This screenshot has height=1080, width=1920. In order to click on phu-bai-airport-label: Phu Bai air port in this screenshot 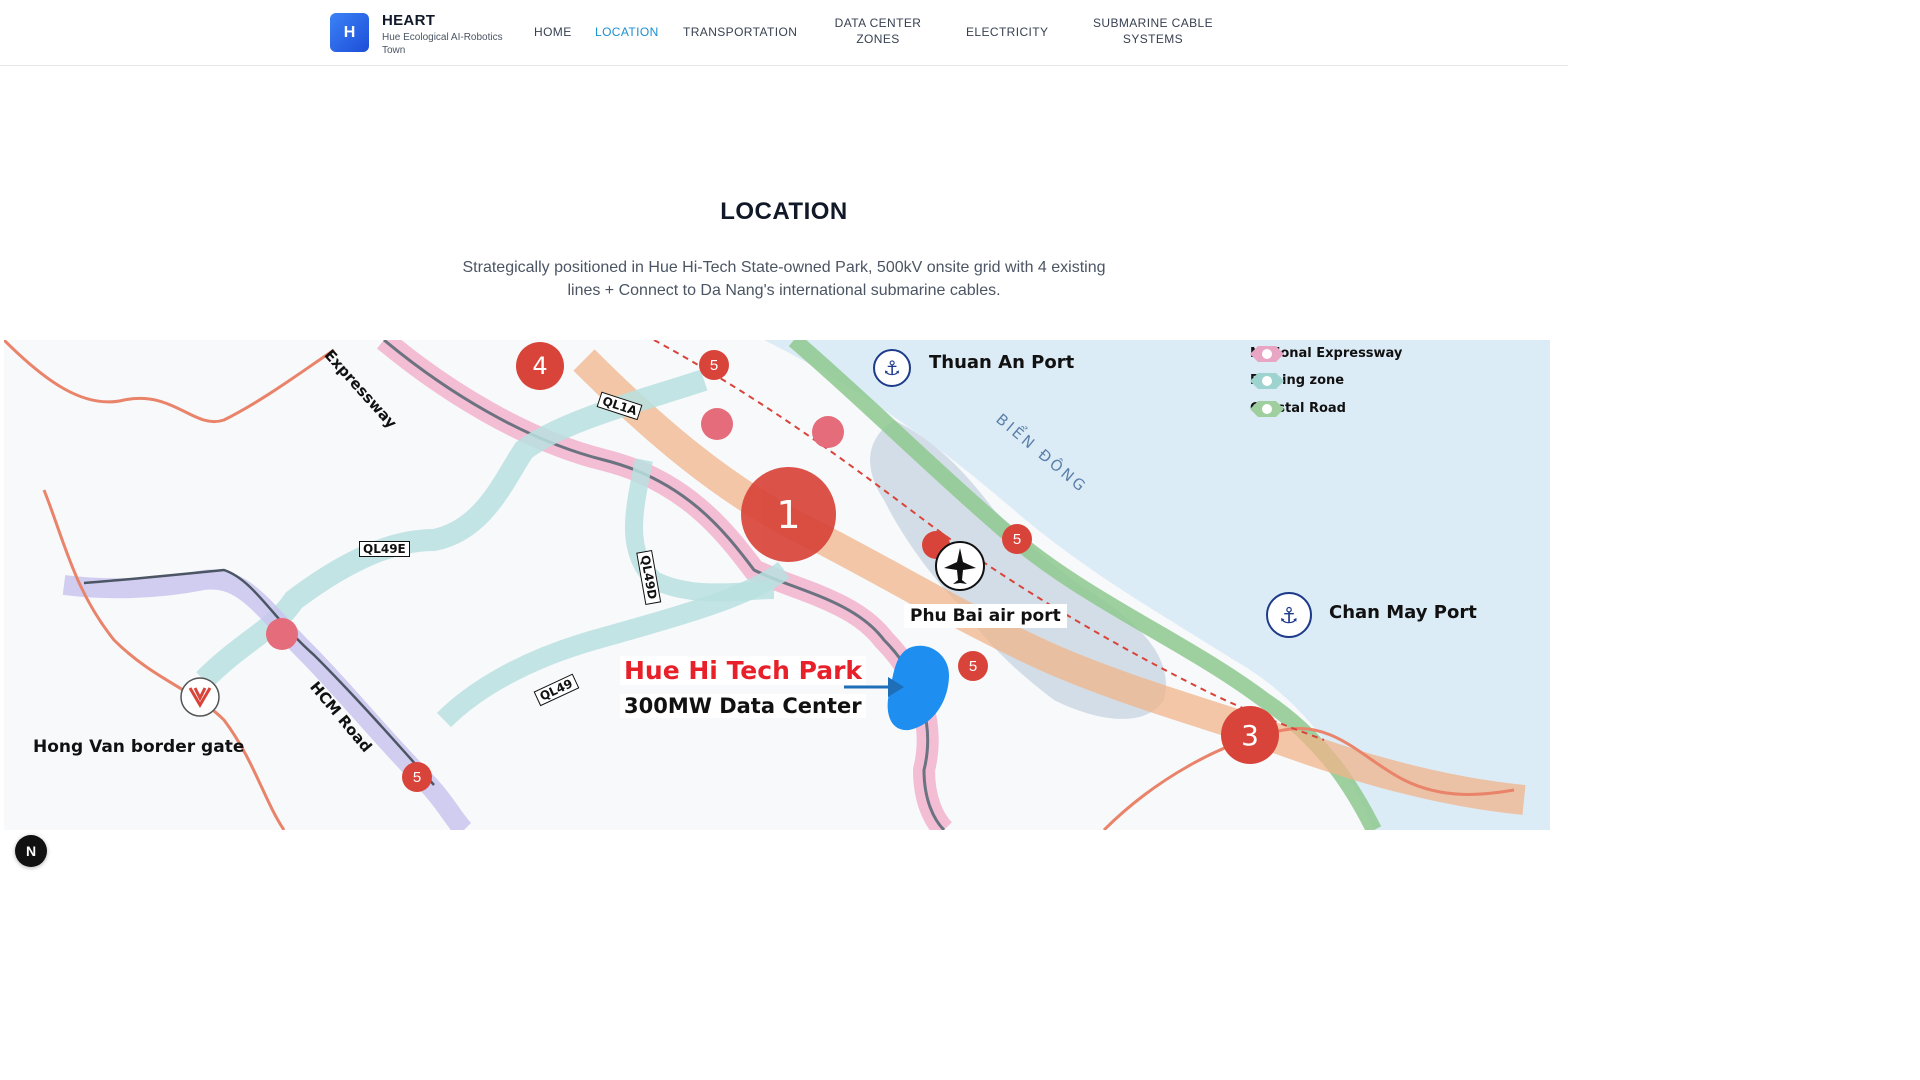, I will do `click(985, 616)`.